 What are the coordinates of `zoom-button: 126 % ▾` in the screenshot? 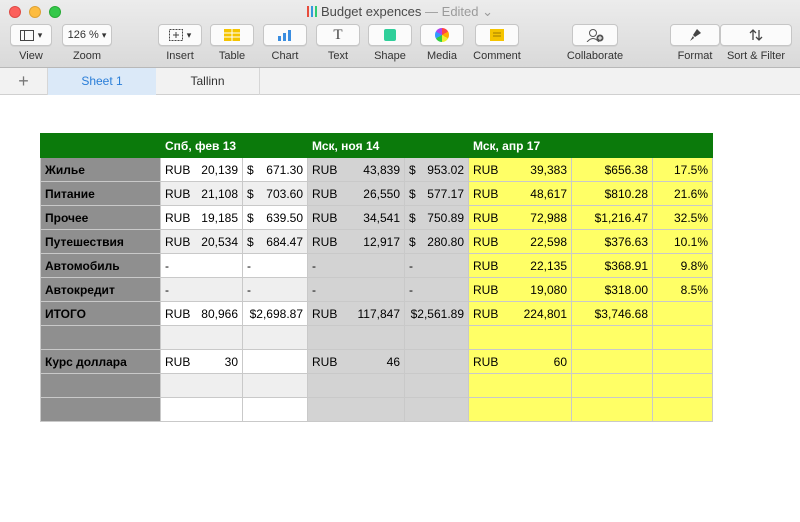 It's located at (87, 35).